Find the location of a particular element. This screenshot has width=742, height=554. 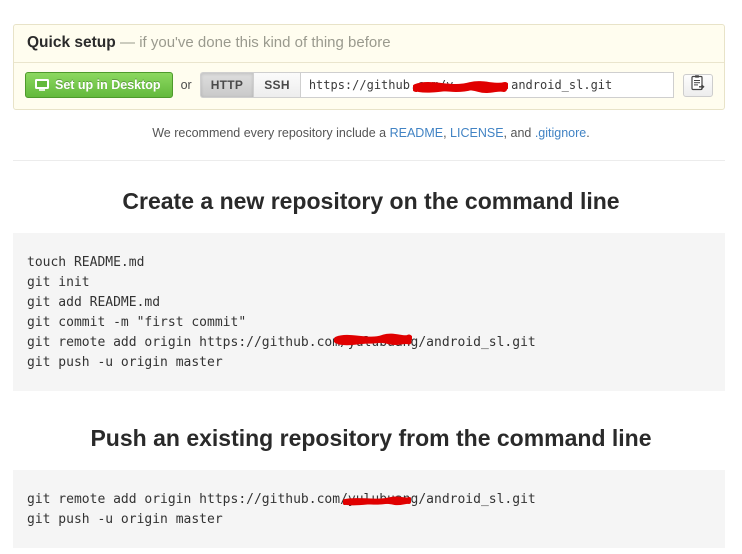

recommend-prefix: We recommend every repository include a is located at coordinates (271, 133).